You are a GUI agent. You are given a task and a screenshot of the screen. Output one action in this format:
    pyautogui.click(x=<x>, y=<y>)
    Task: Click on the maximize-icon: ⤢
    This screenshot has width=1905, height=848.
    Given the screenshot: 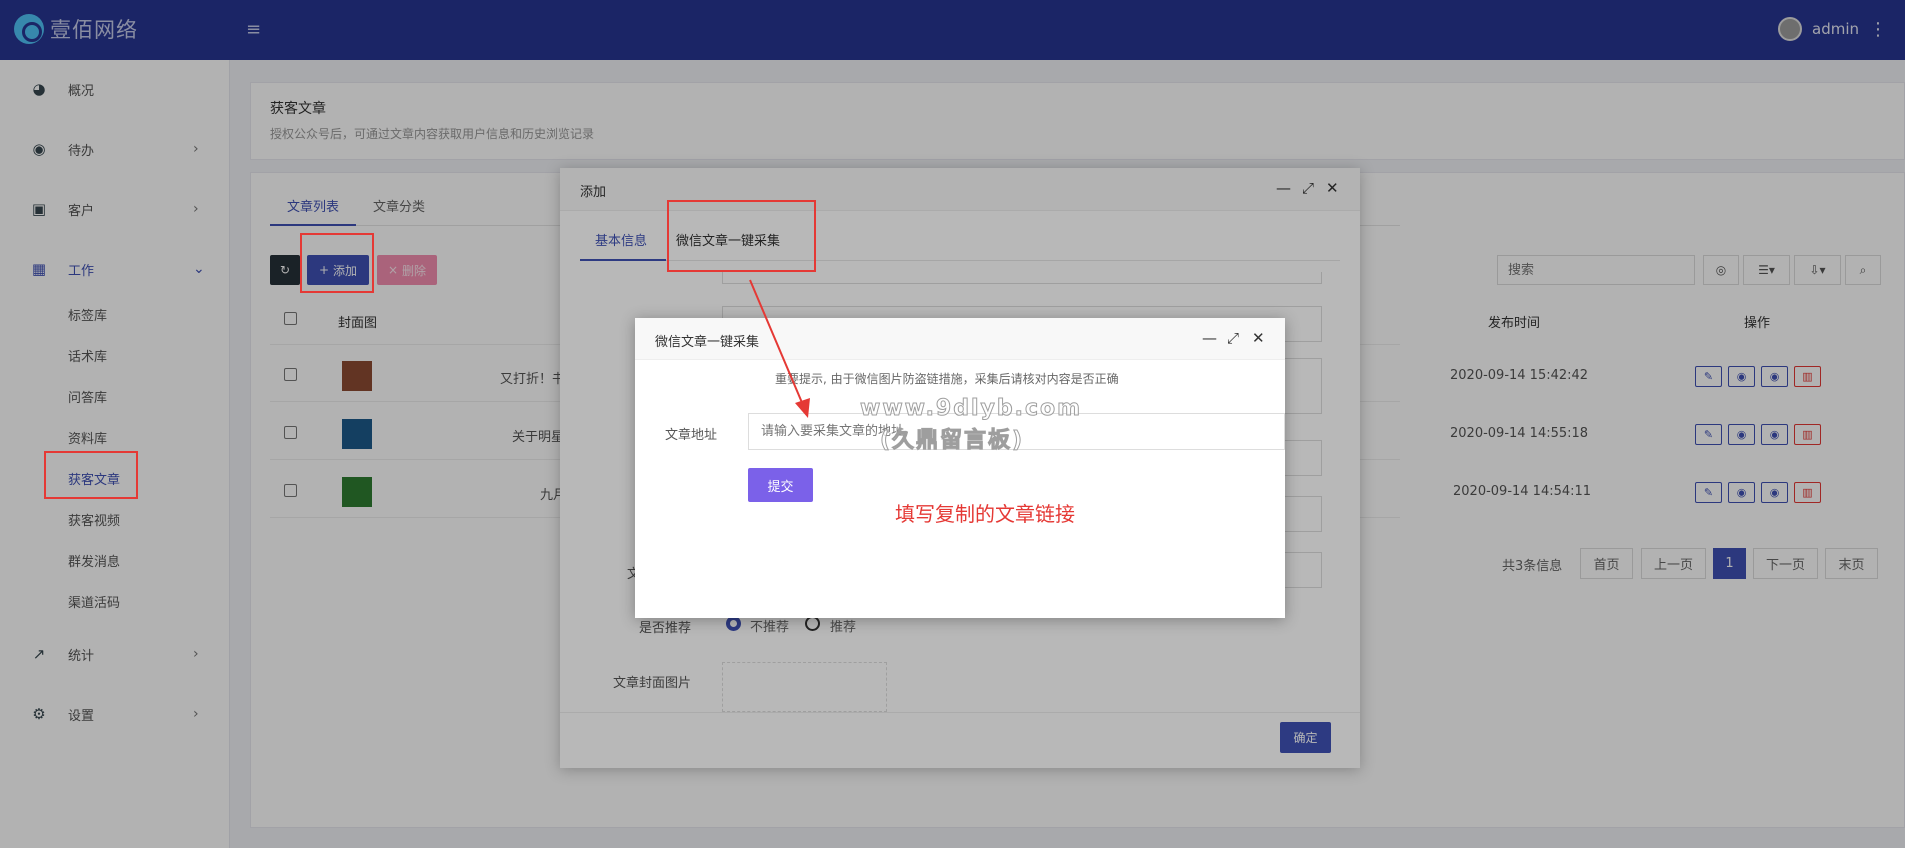 What is the action you would take?
    pyautogui.click(x=1233, y=338)
    